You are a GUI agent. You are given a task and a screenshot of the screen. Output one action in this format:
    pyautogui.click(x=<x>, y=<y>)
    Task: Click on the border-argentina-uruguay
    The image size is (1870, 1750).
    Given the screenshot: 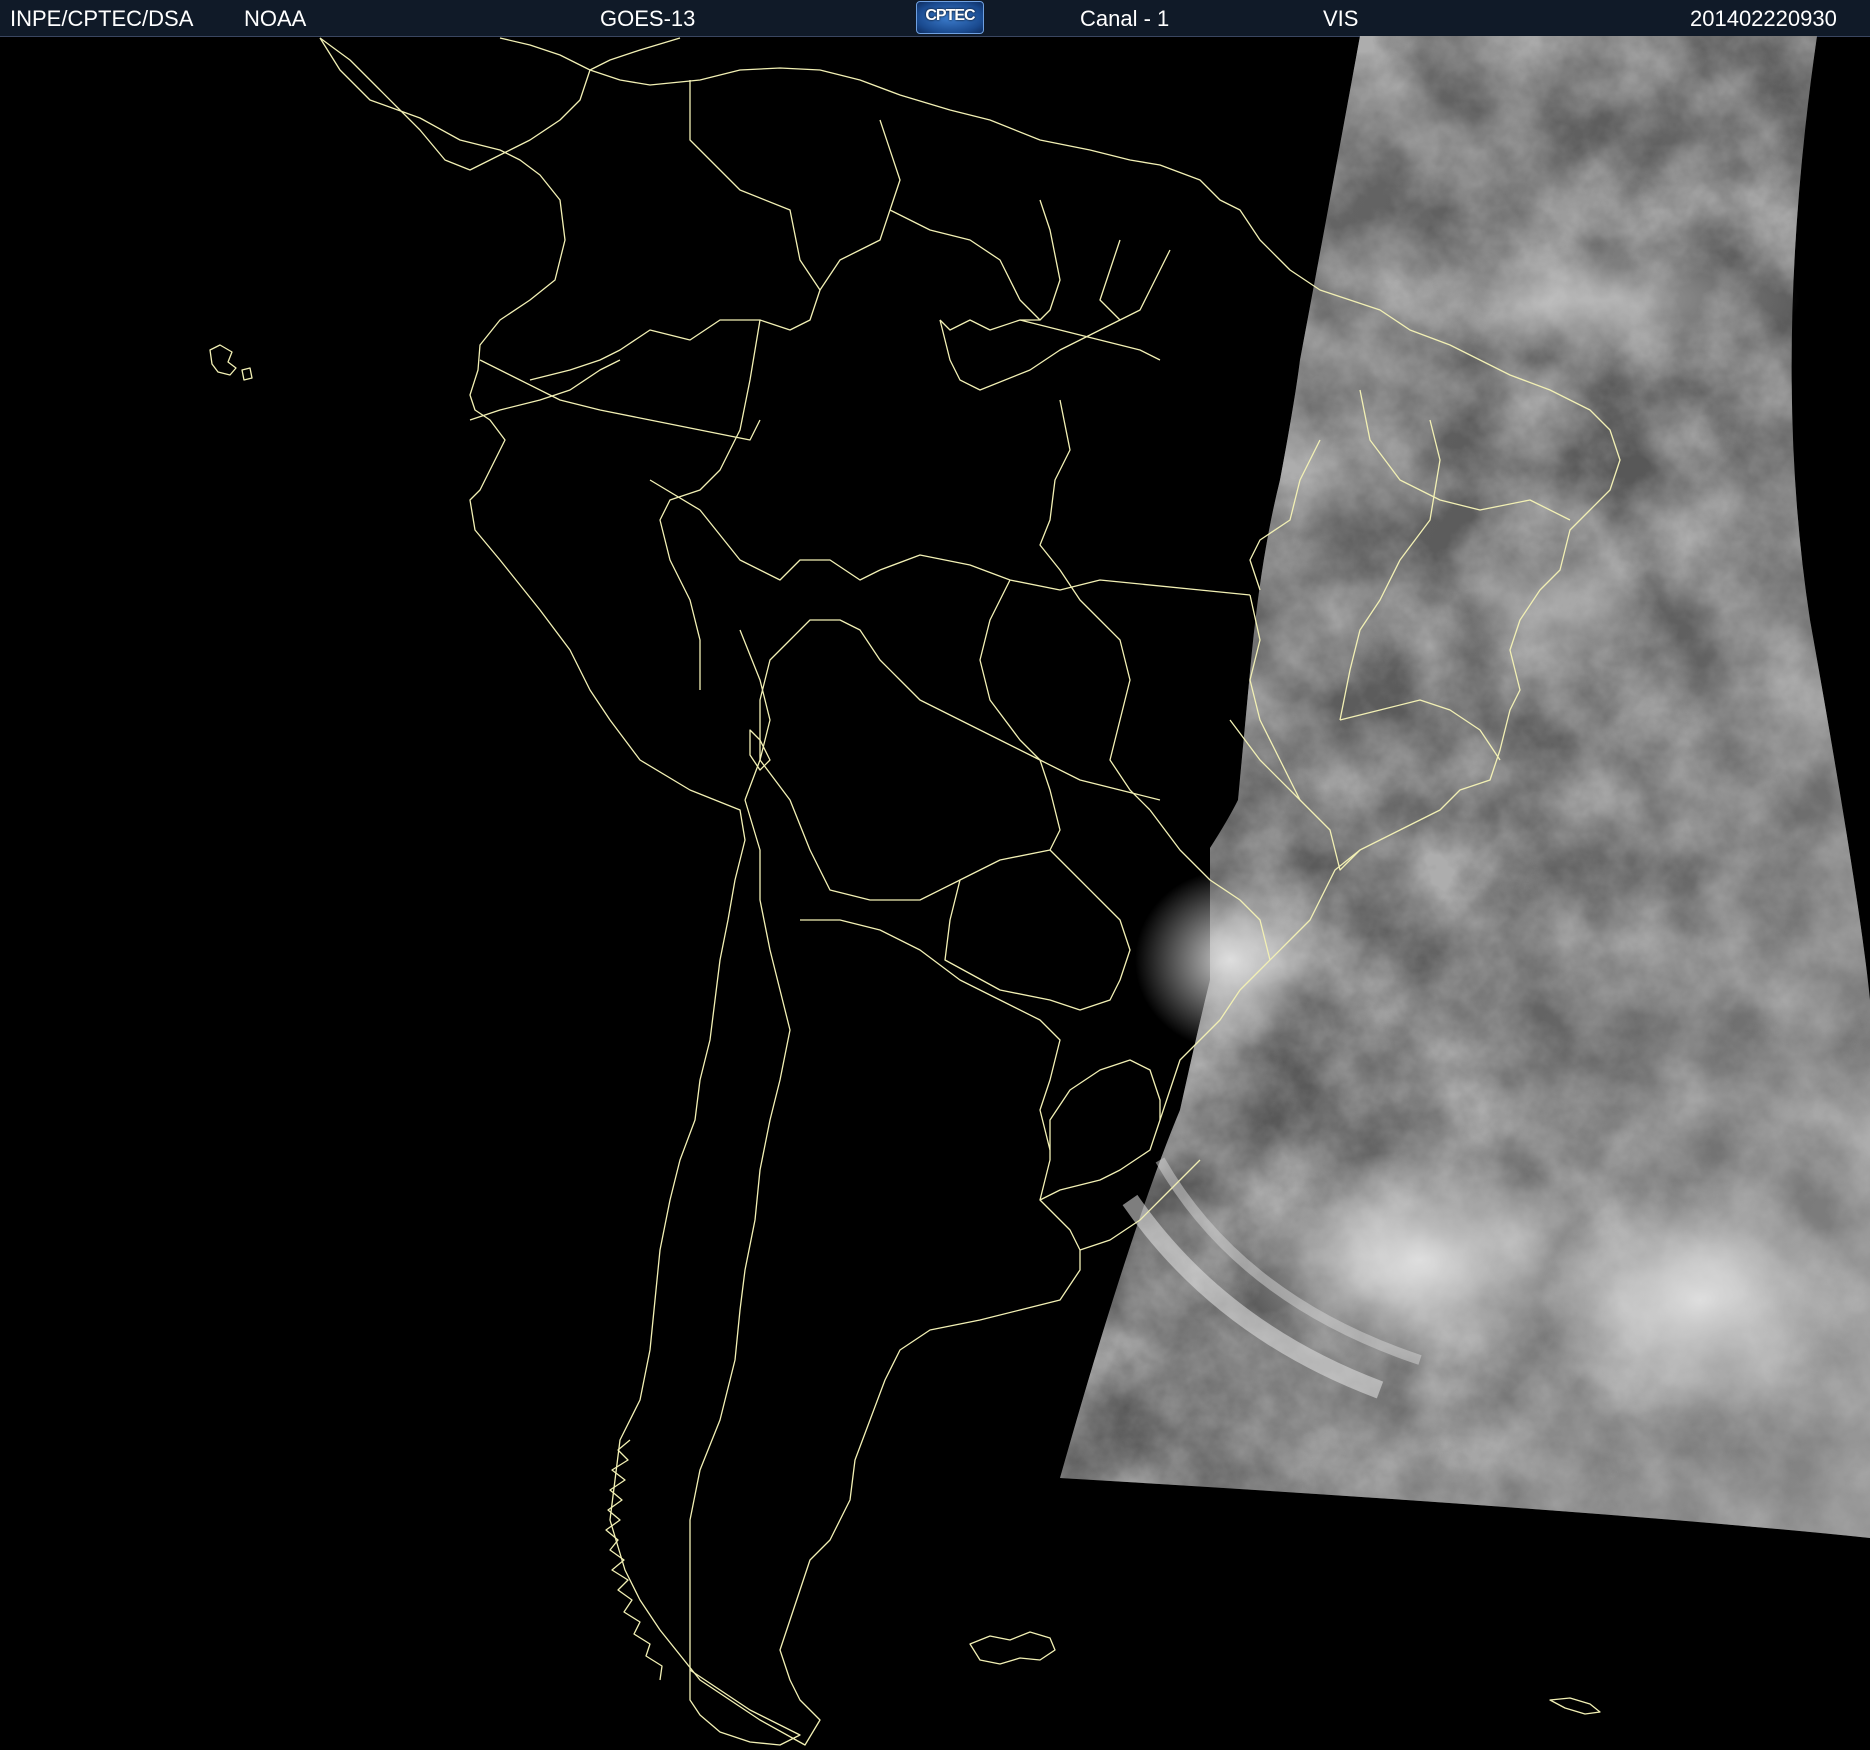 What is the action you would take?
    pyautogui.click(x=1100, y=1130)
    